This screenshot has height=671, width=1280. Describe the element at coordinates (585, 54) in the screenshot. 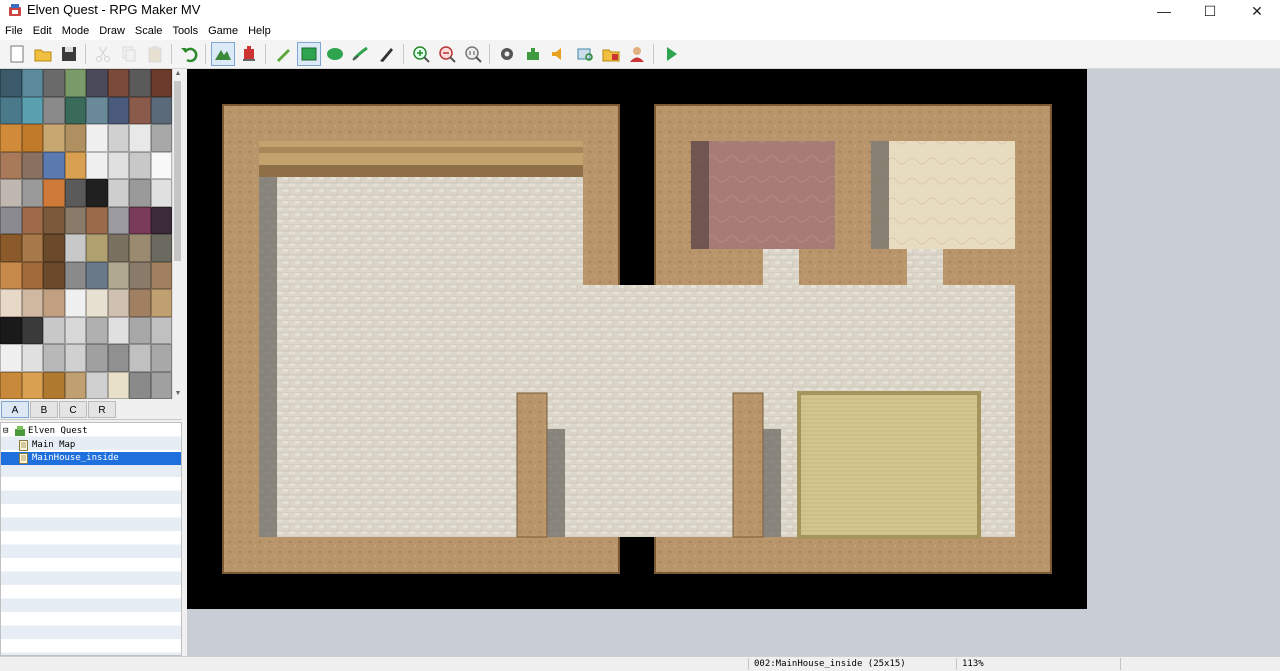

I see `event-searcher-button` at that location.